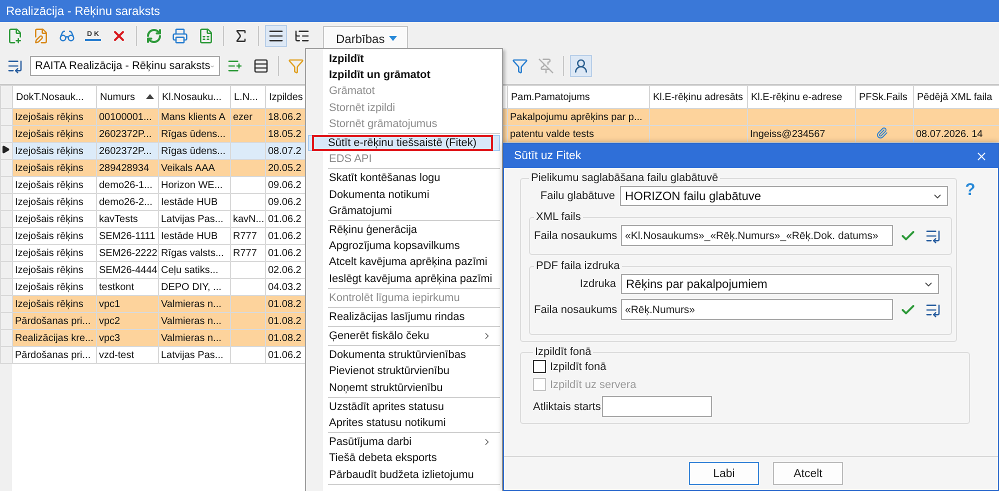 This screenshot has width=999, height=491. Describe the element at coordinates (302, 36) in the screenshot. I see `tree-view-icon` at that location.